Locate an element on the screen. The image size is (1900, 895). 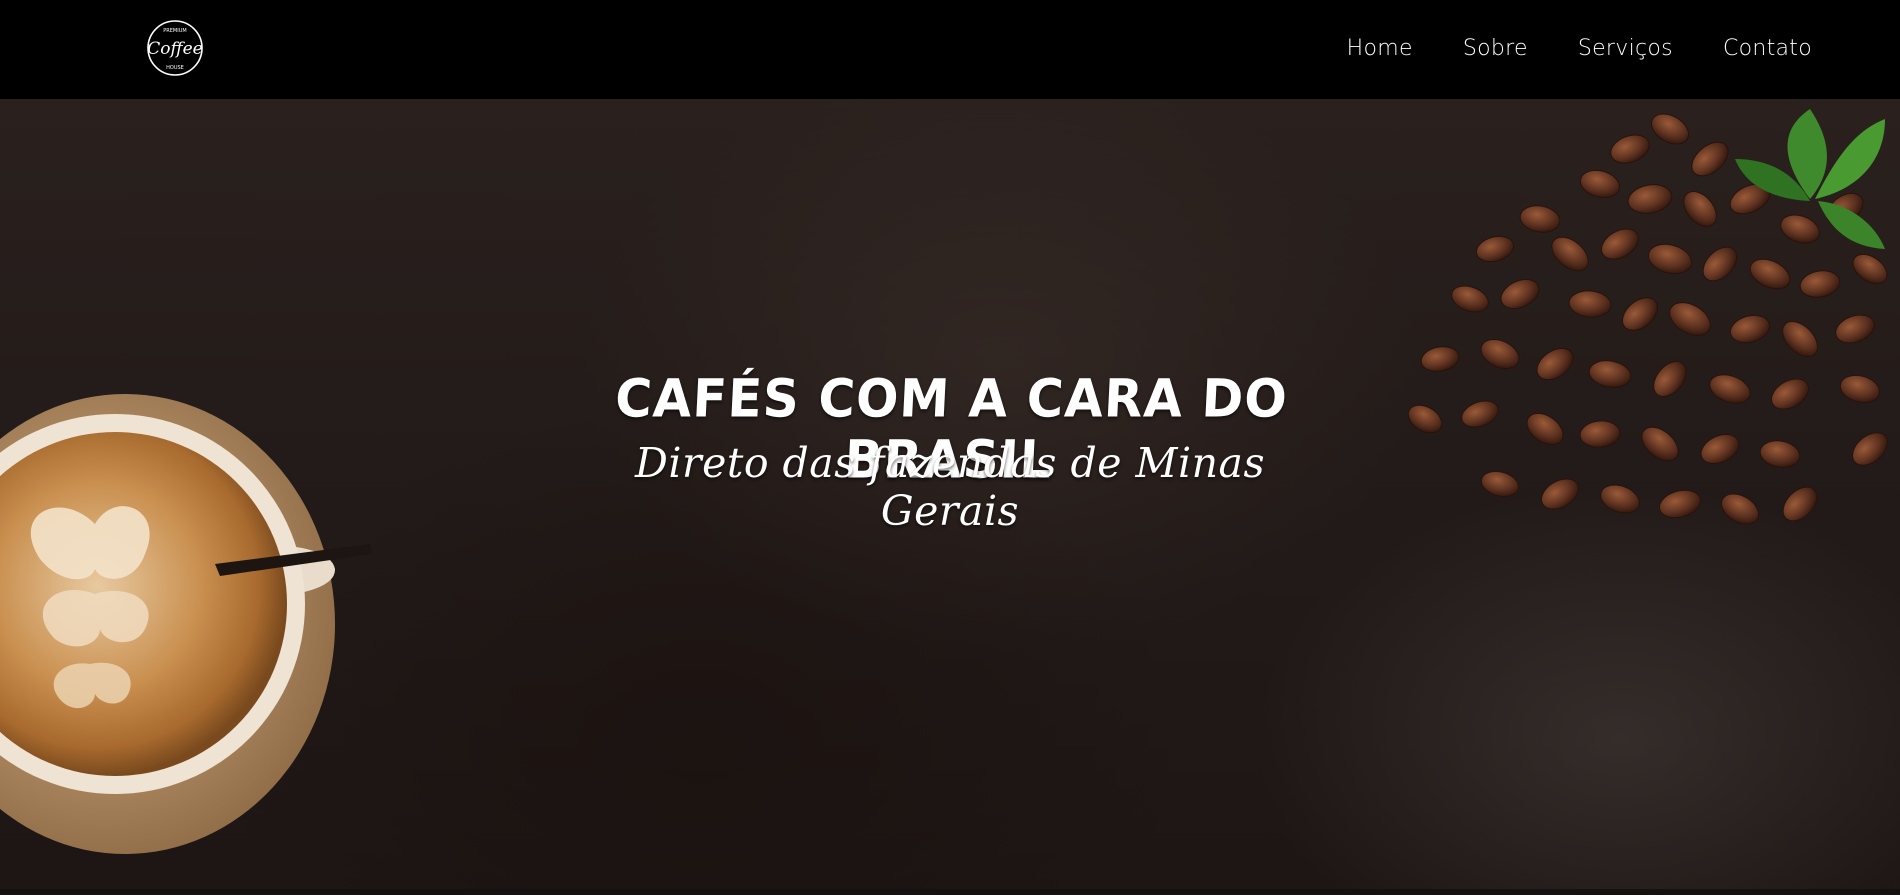
logo-text-top: PREMIUM is located at coordinates (174, 31).